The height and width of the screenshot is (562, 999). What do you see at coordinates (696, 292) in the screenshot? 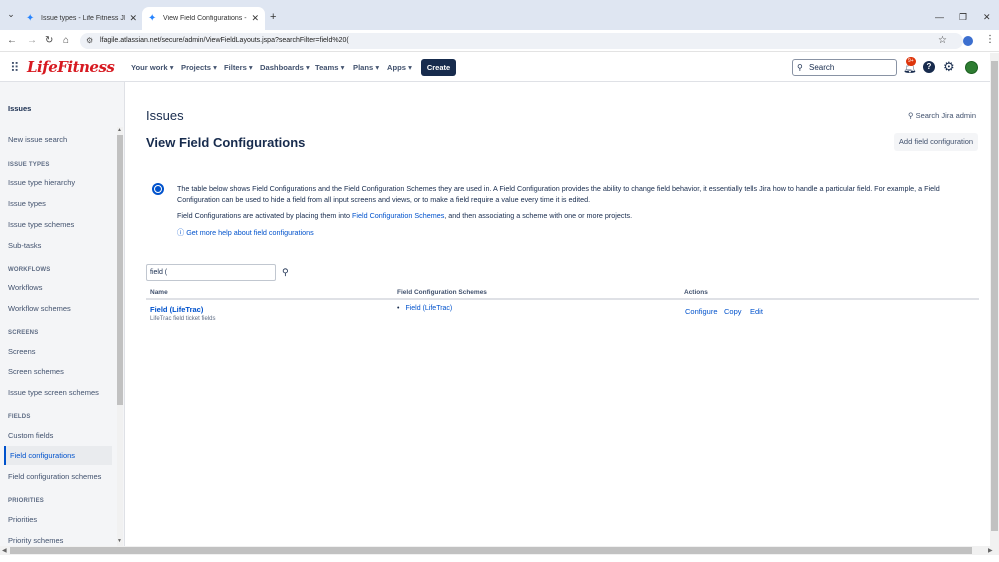
I see `column-header-actions: Actions` at bounding box center [696, 292].